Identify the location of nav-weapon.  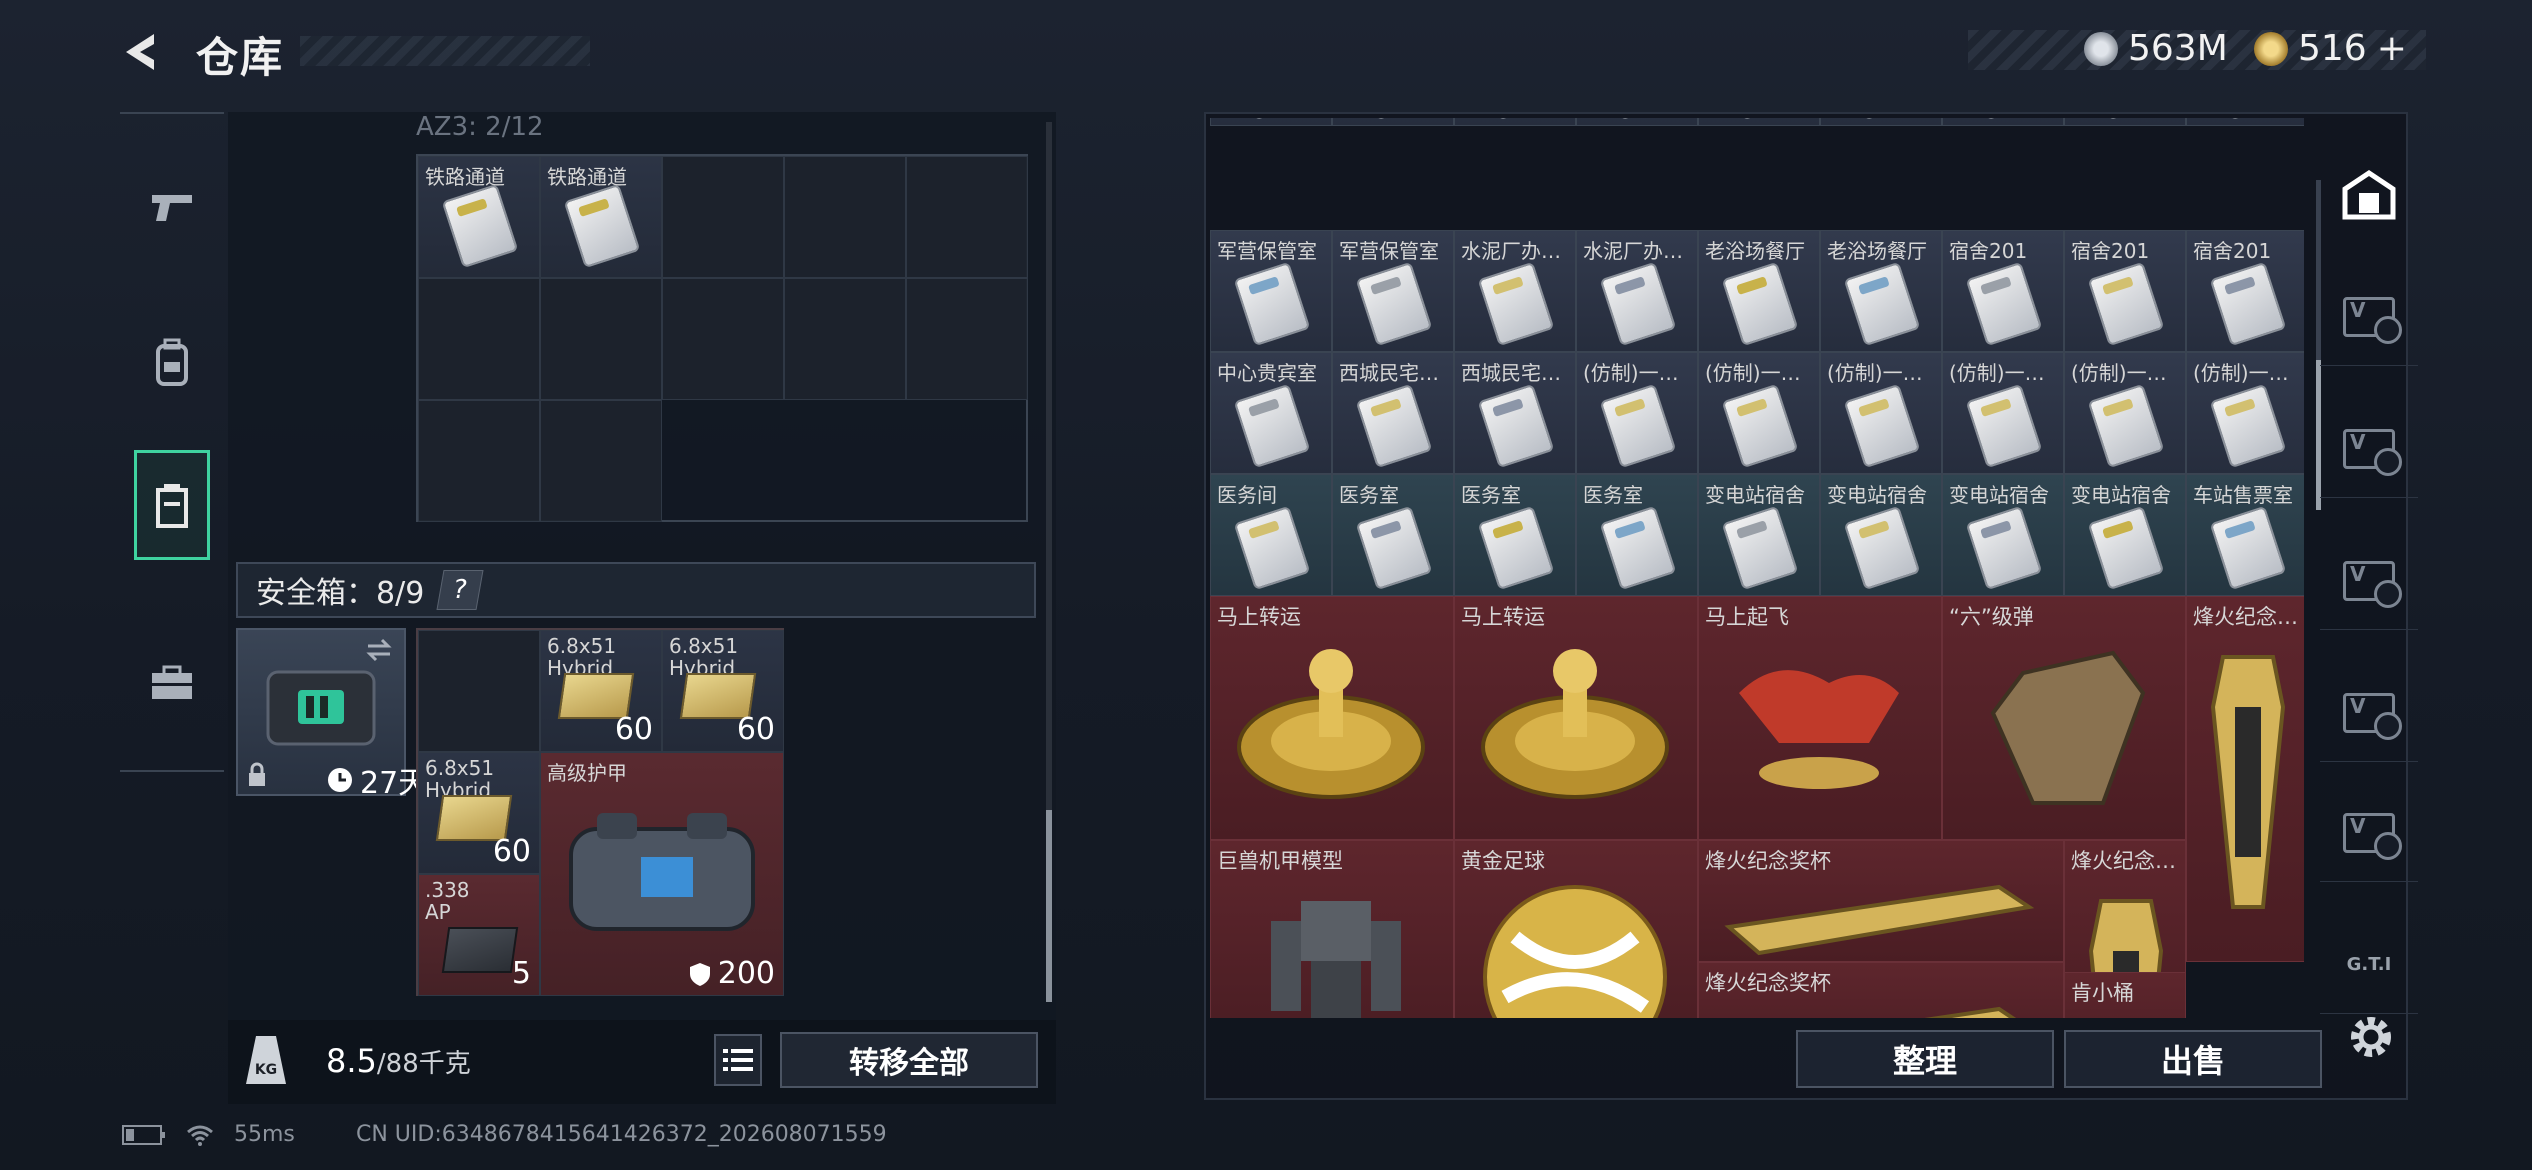
(172, 207).